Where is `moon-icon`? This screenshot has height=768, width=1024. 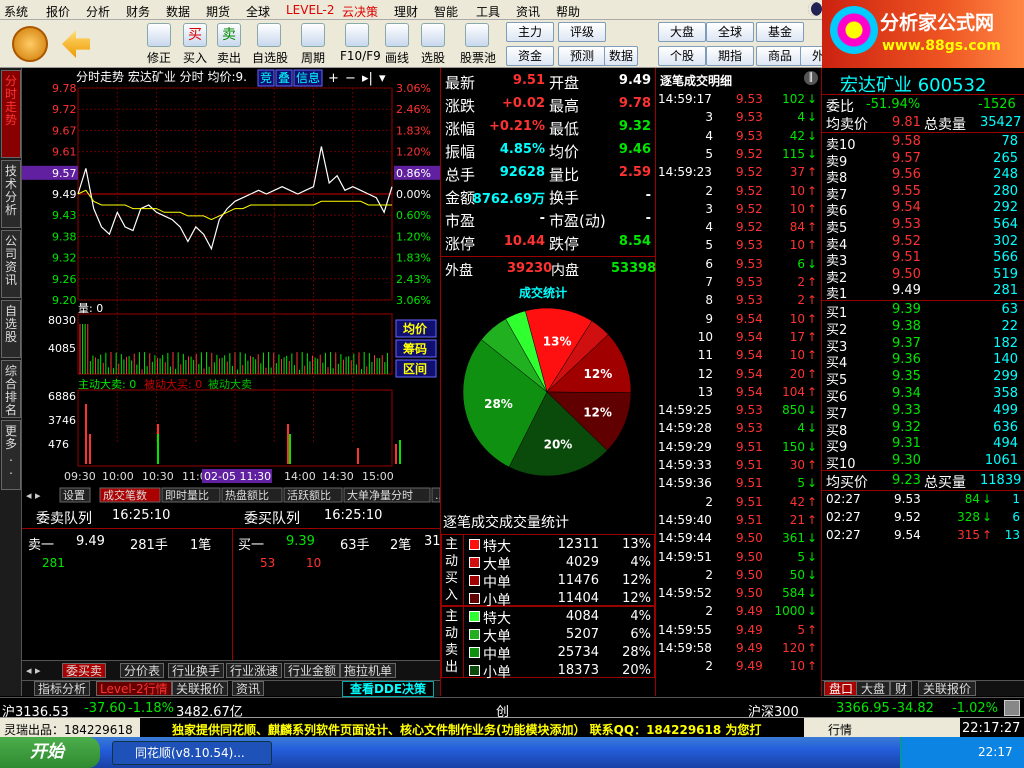
moon-icon is located at coordinates (815, 9).